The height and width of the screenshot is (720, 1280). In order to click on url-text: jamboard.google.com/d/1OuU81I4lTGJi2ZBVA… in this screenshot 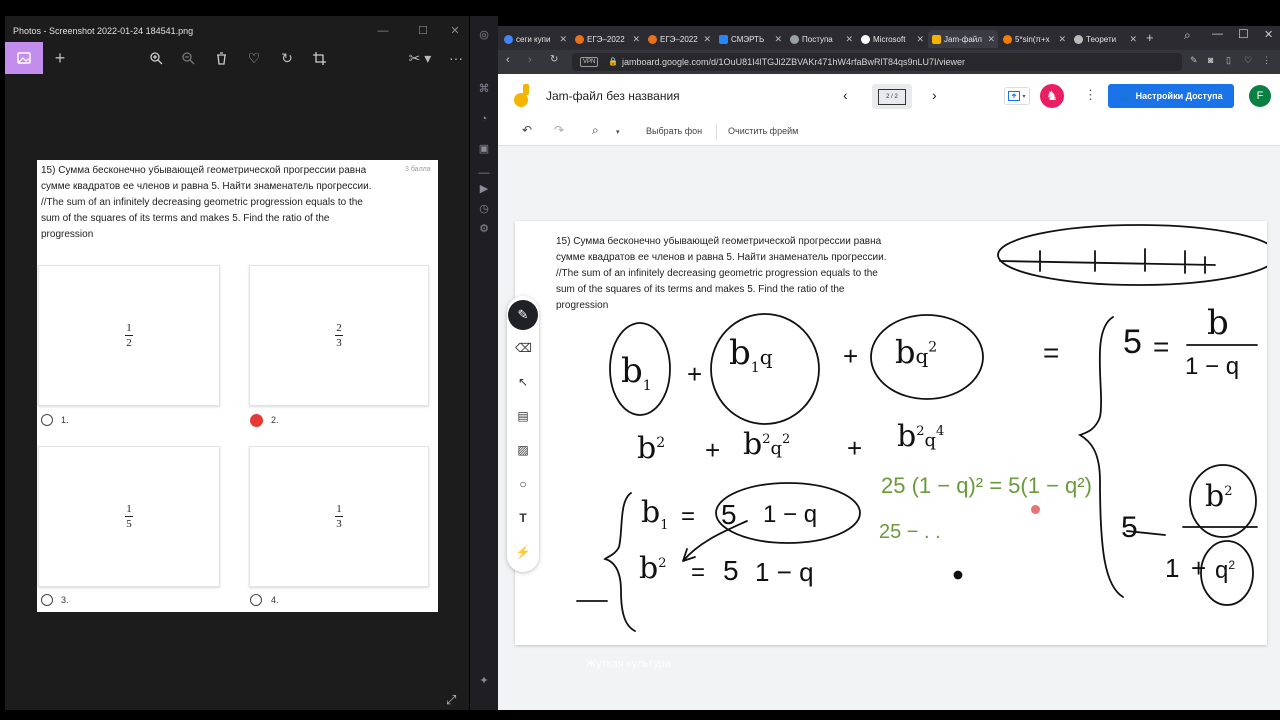, I will do `click(793, 62)`.